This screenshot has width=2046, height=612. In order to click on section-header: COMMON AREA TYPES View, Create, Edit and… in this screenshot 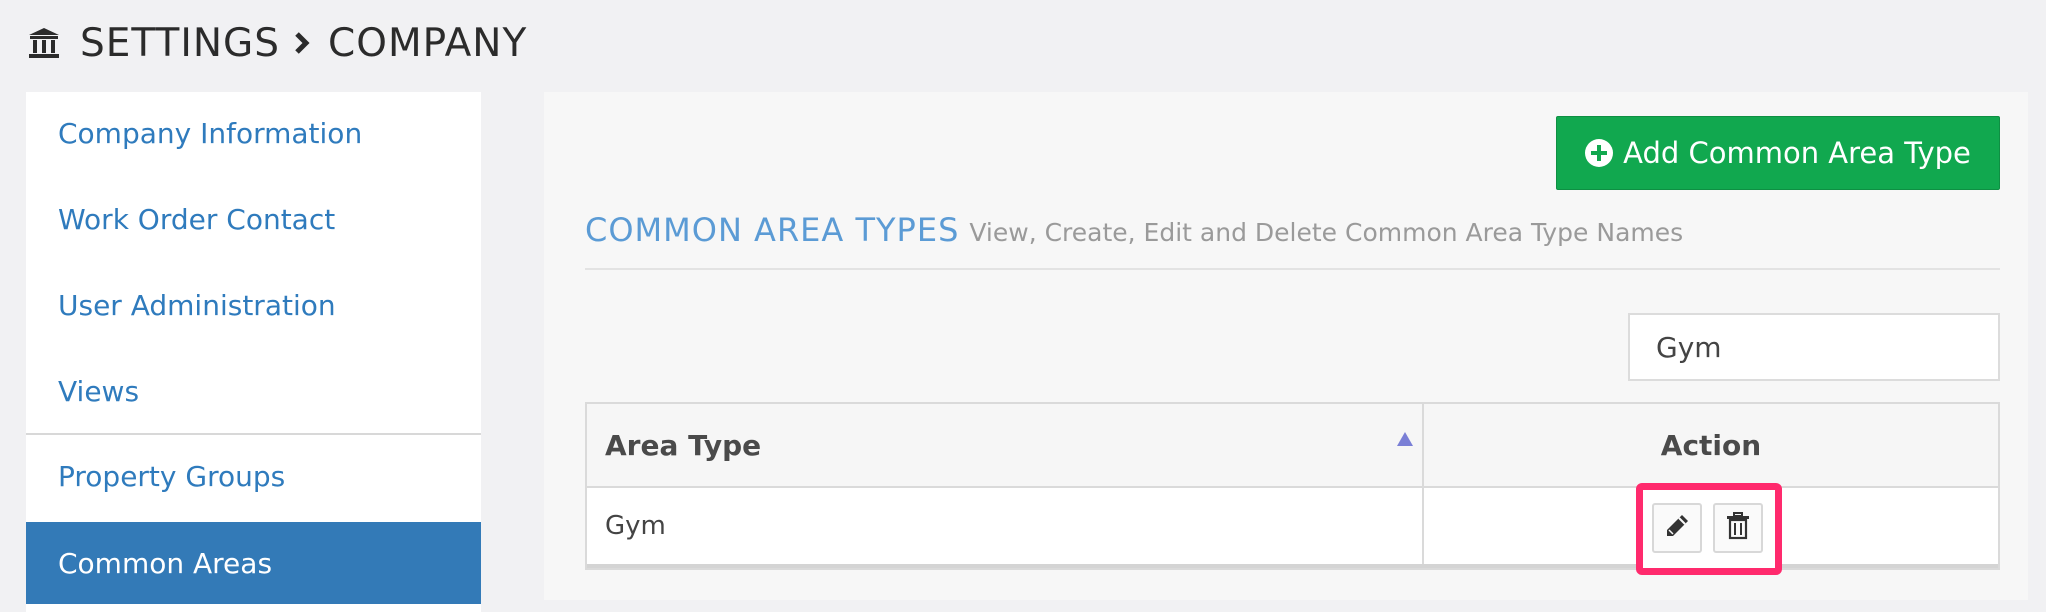, I will do `click(1134, 230)`.